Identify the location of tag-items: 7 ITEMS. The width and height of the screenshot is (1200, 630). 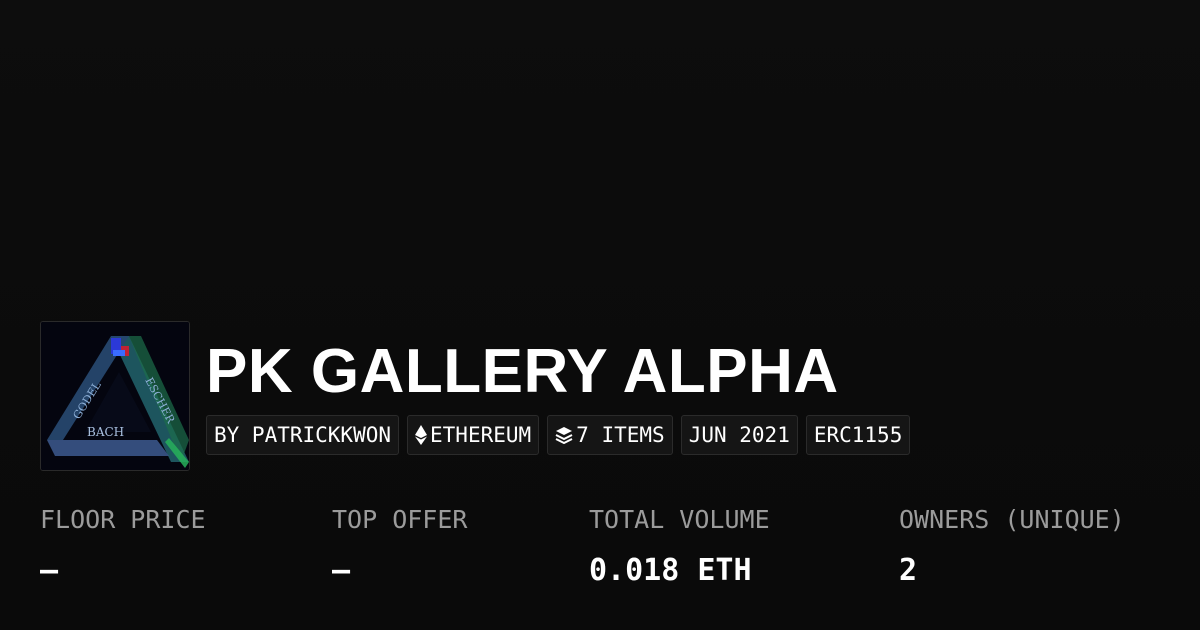
(610, 435).